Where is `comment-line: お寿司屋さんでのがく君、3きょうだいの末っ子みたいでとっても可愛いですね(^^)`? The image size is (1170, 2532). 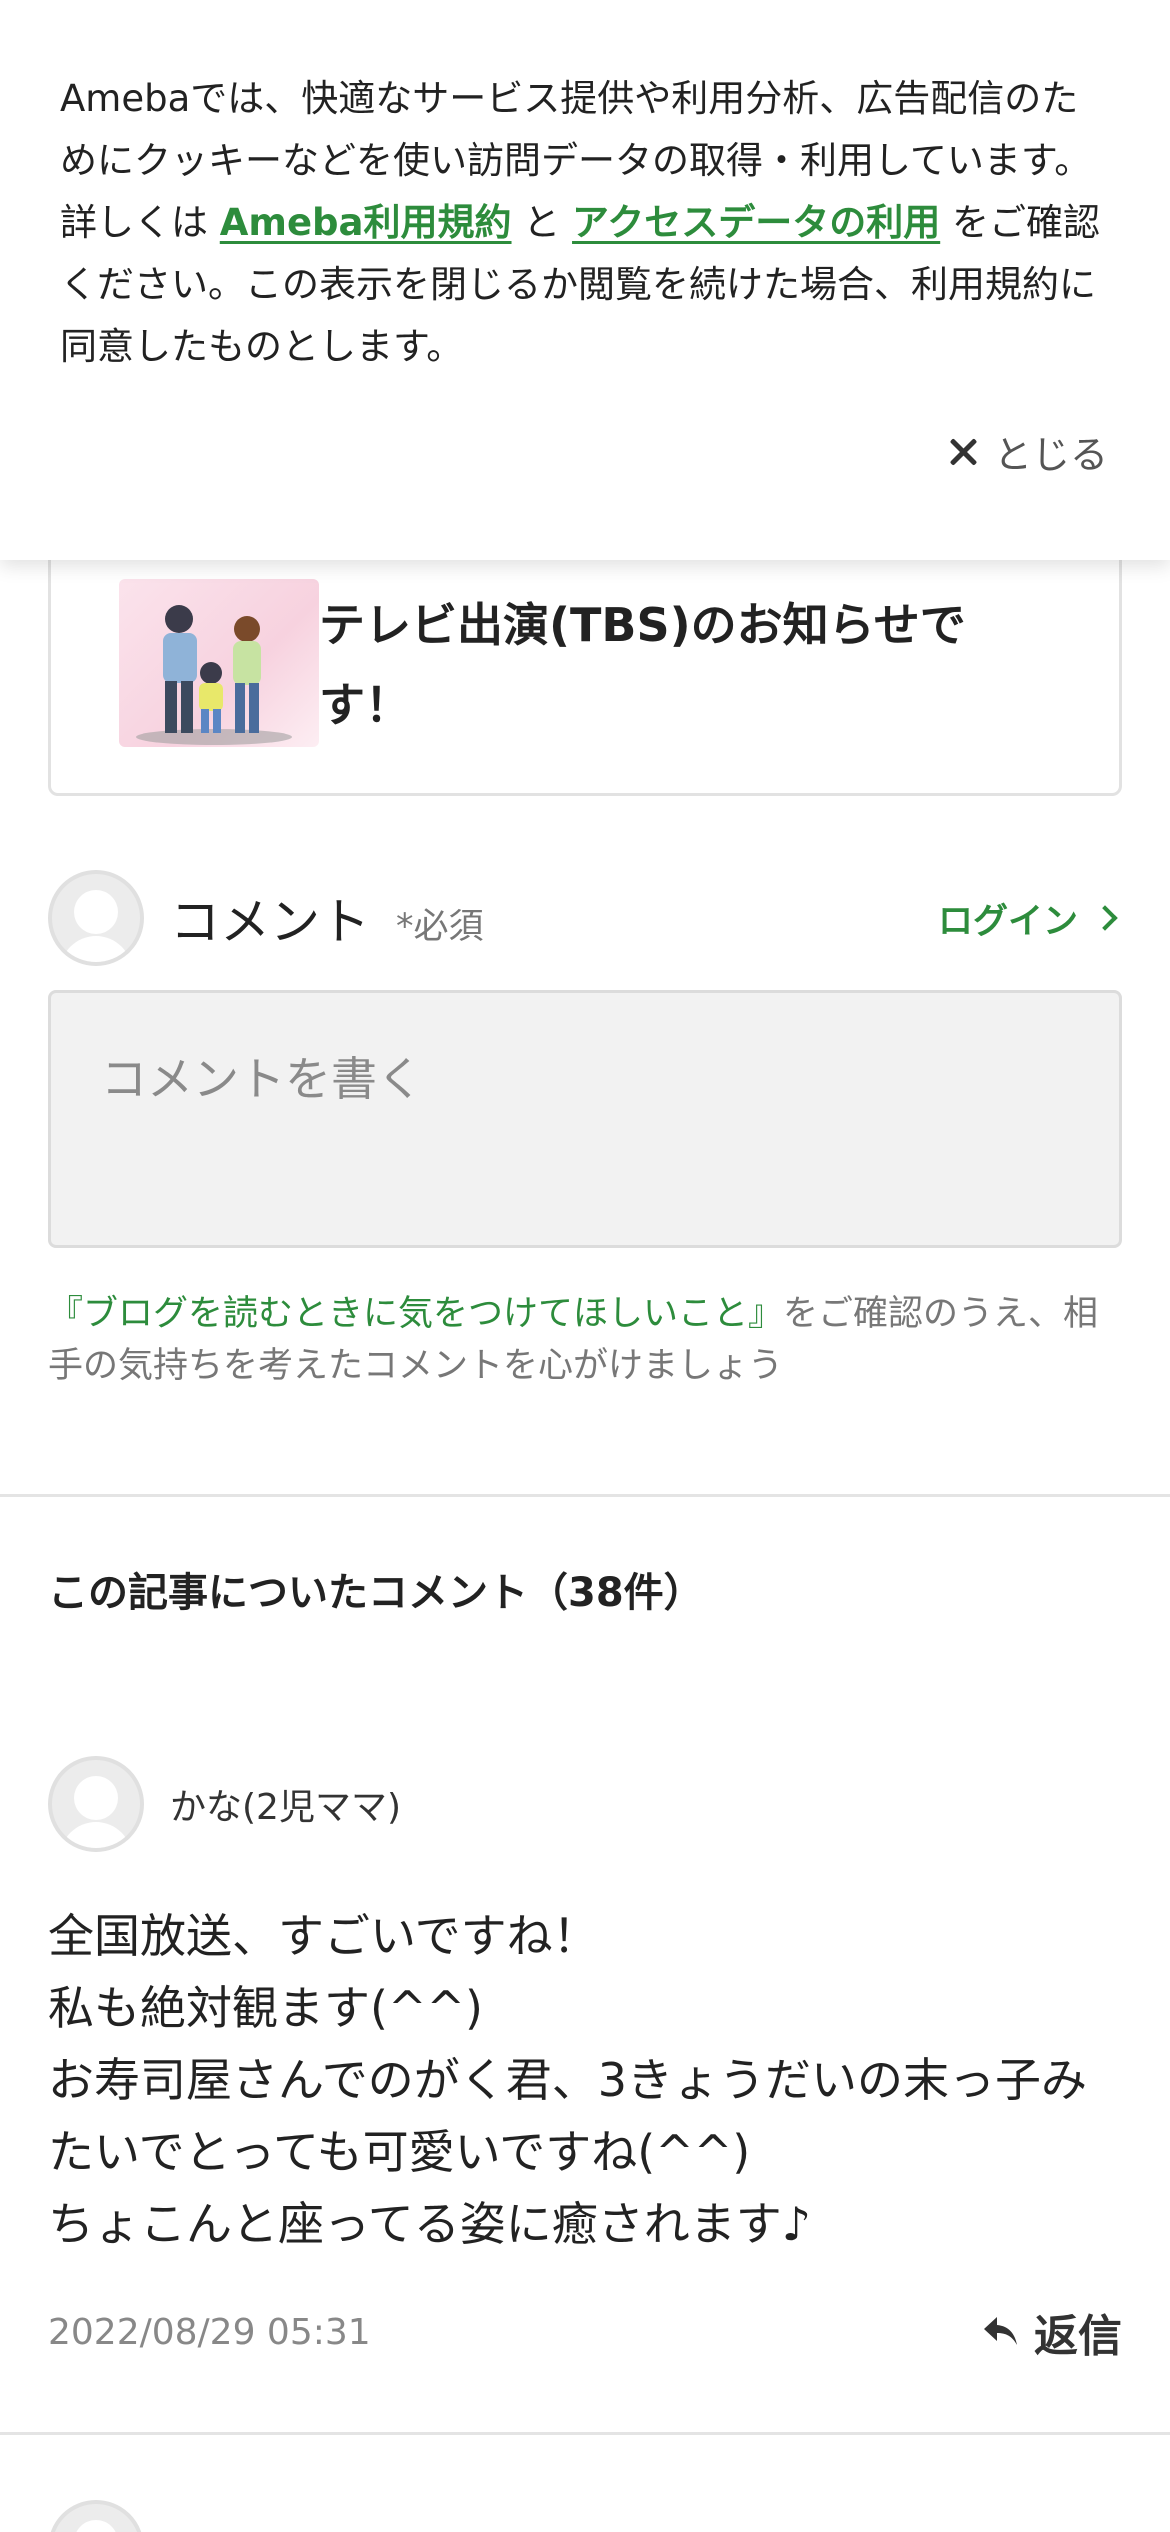 comment-line: お寿司屋さんでのがく君、3きょうだいの末っ子みたいでとっても可愛いですね(^^) is located at coordinates (567, 2116).